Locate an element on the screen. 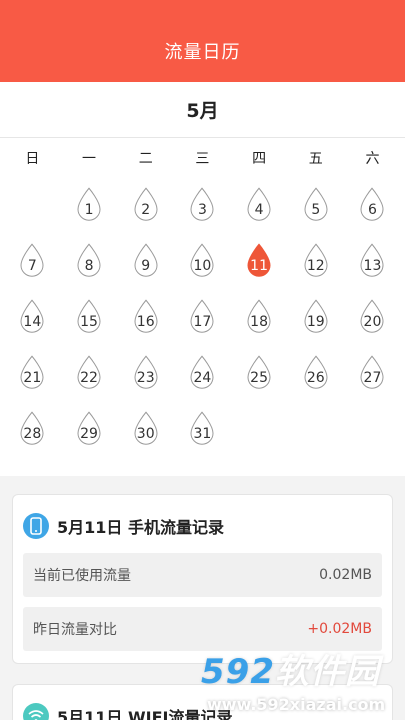 The width and height of the screenshot is (405, 720). day-number: 4 is located at coordinates (259, 210).